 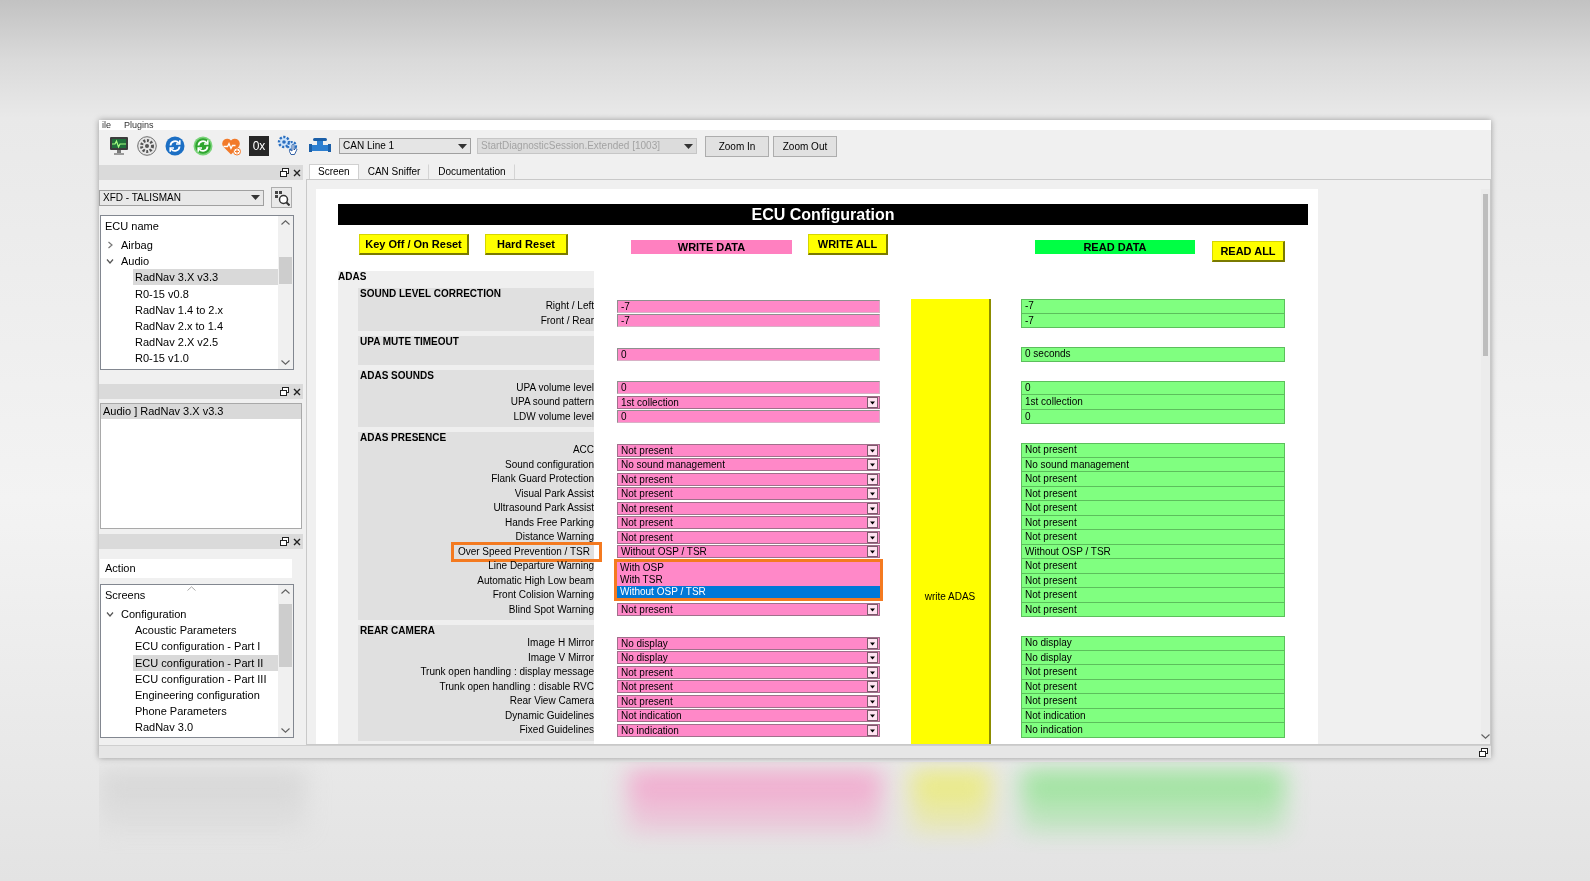 I want to click on tree-item: Engineering configuration, so click(x=205, y=695).